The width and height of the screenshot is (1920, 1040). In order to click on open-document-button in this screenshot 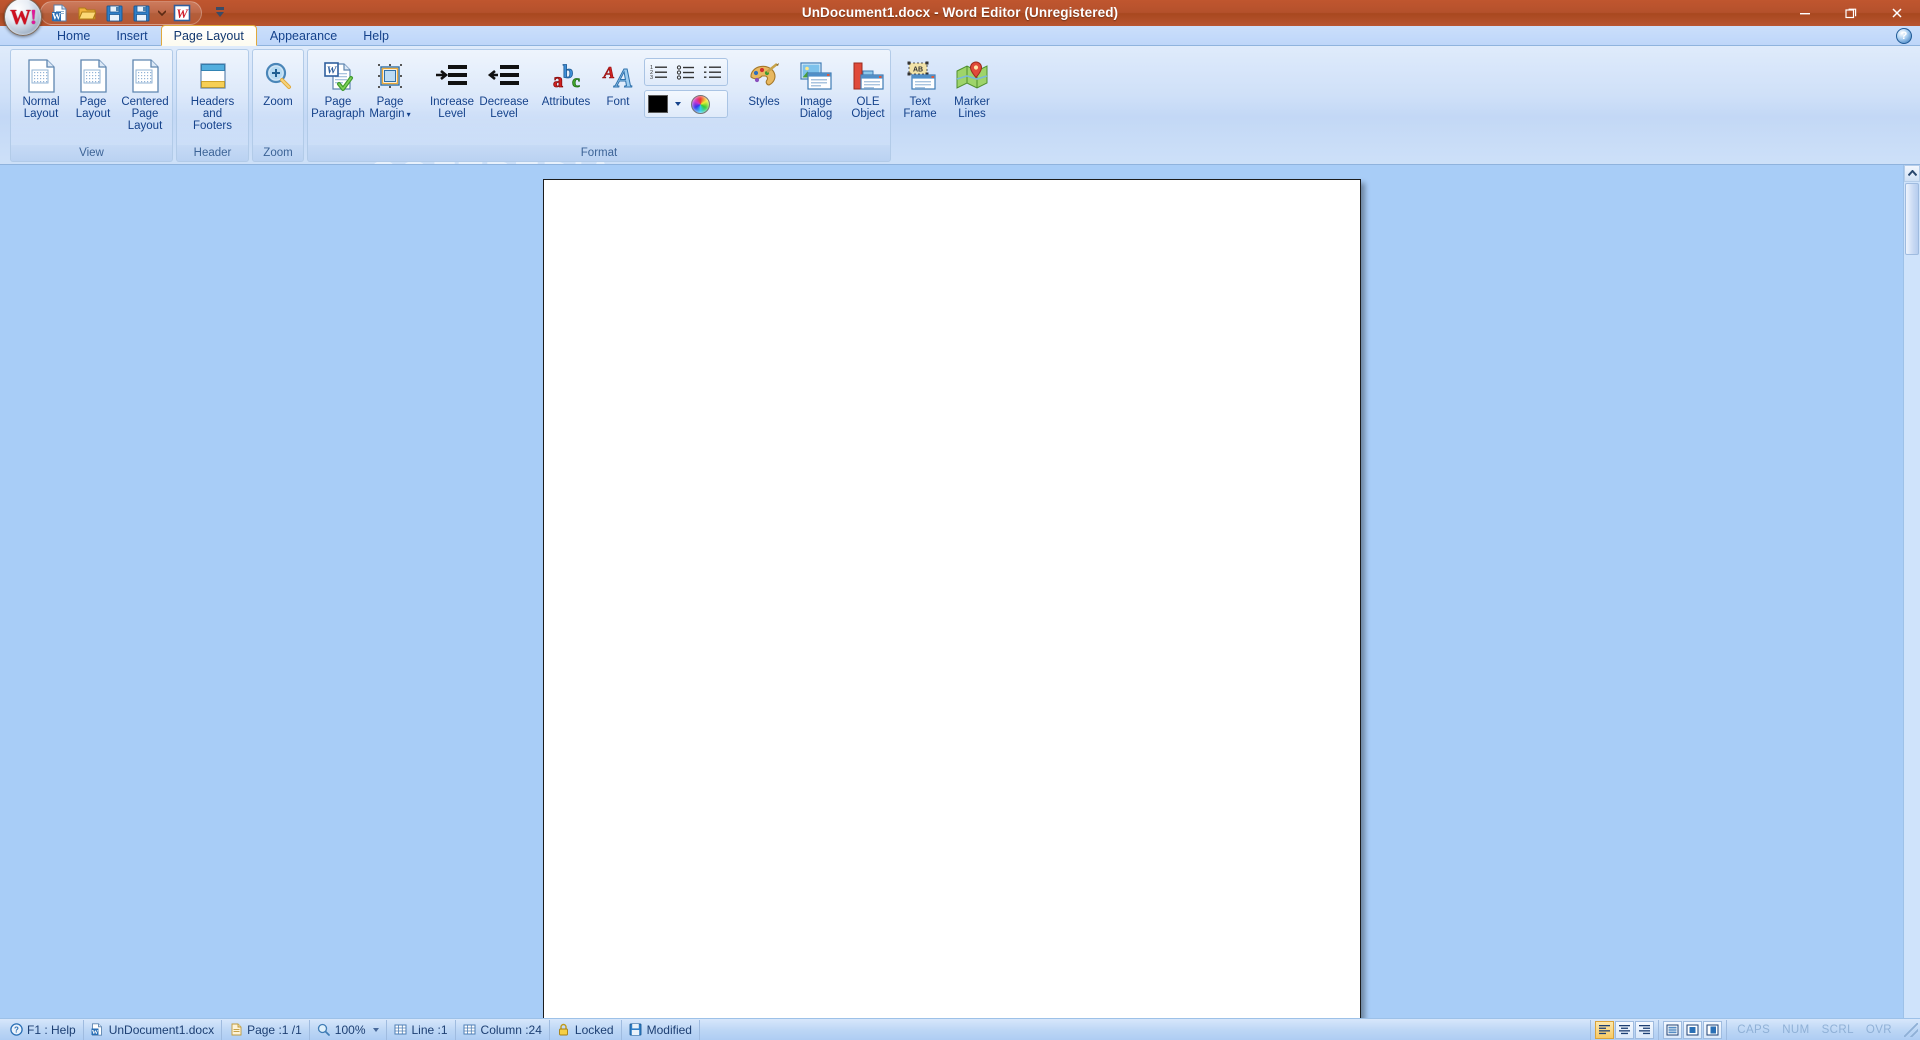, I will do `click(87, 13)`.